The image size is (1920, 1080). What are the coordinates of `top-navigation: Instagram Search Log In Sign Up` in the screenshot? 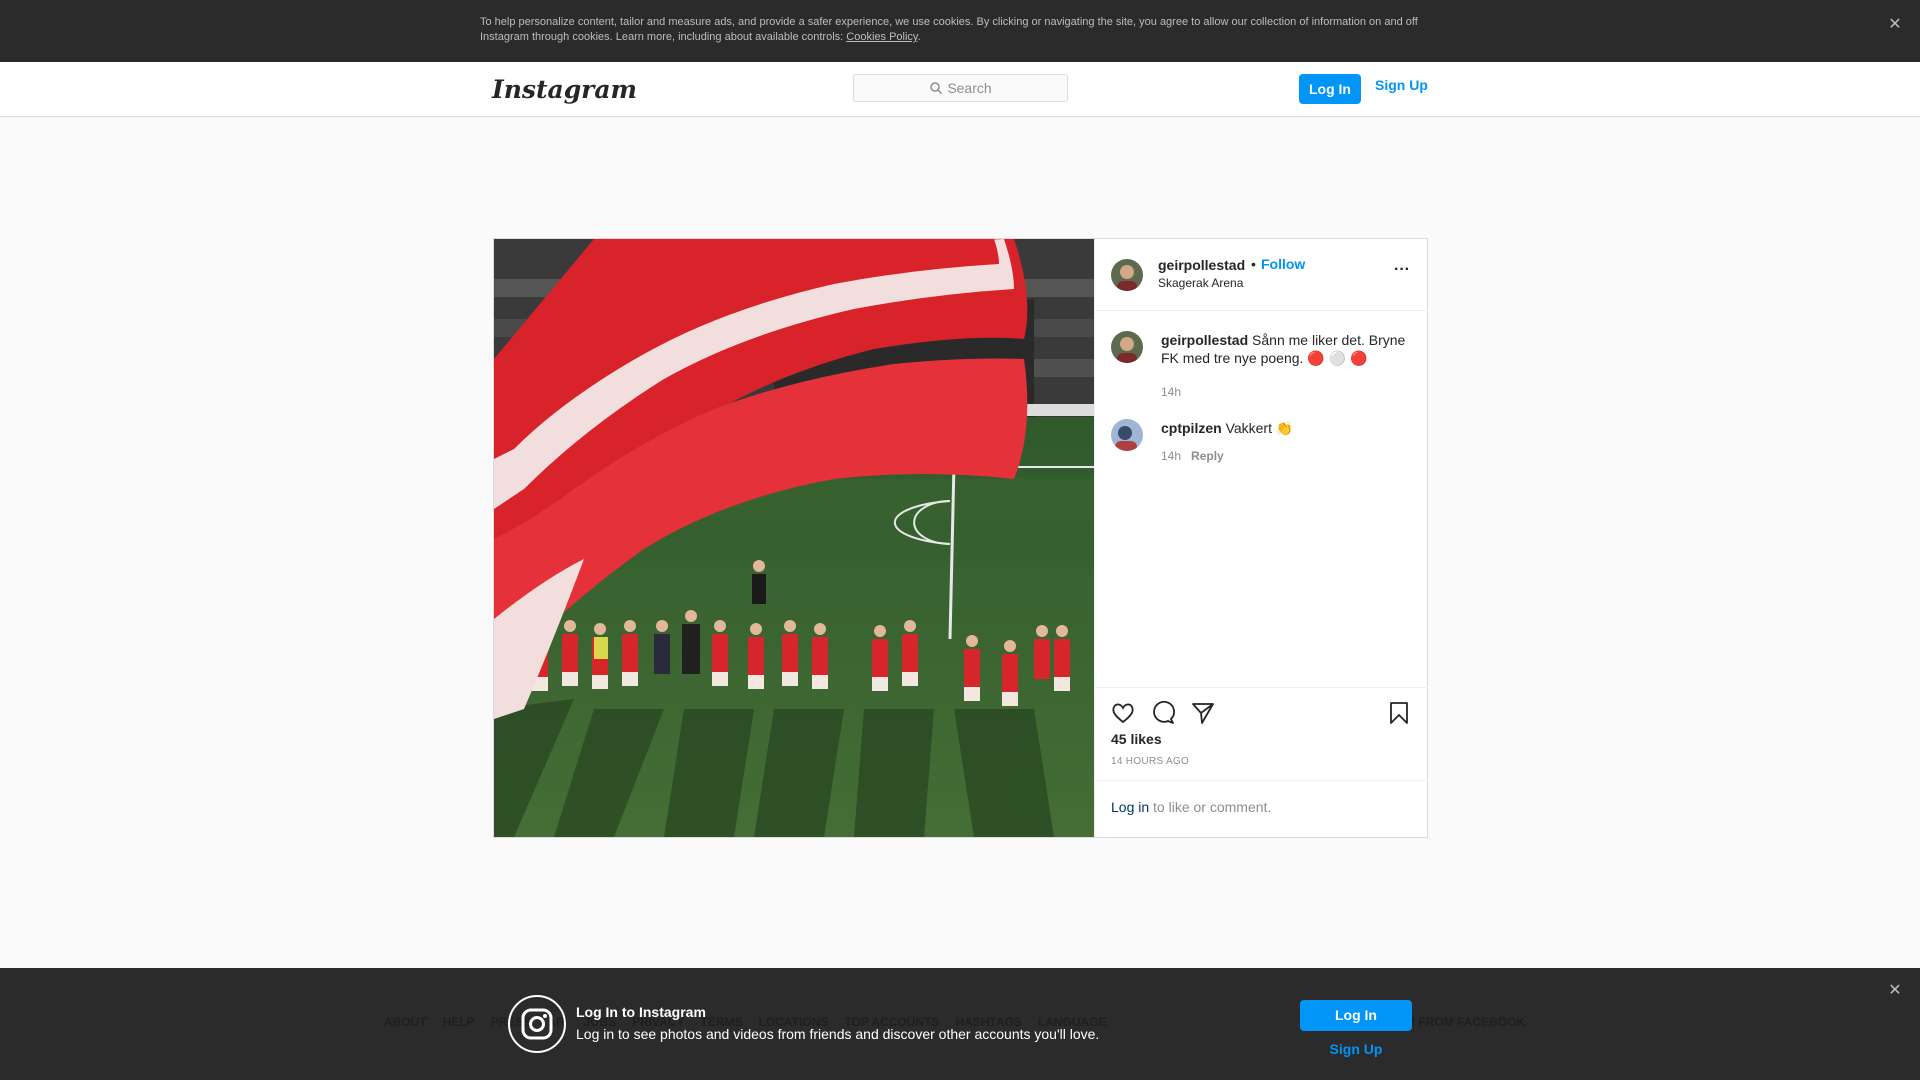 It's located at (960, 89).